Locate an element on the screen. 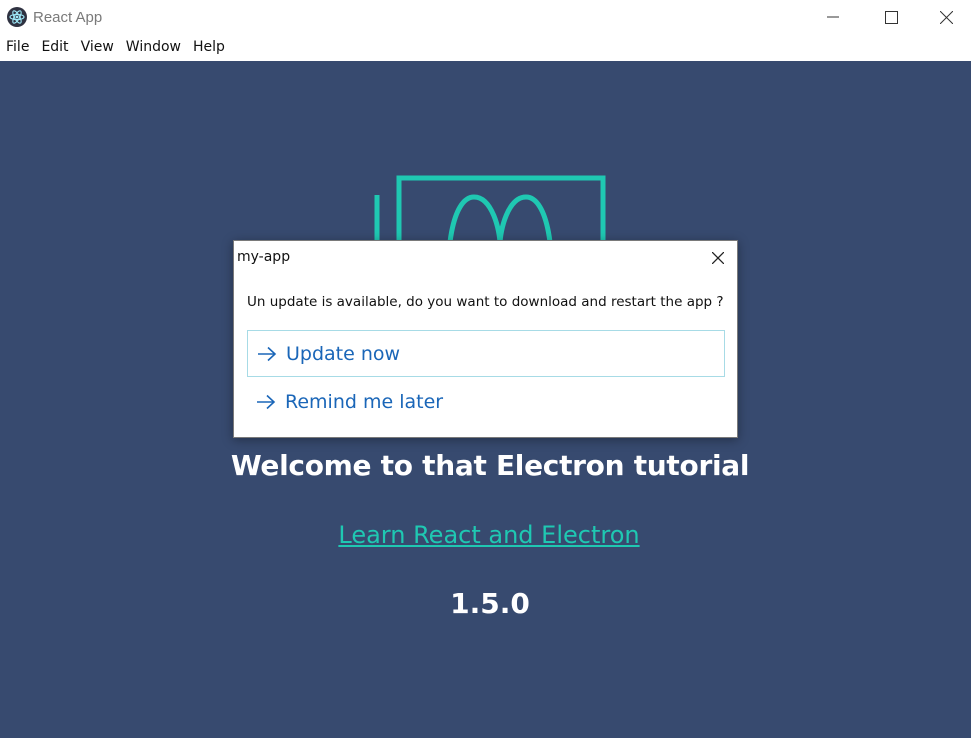  update-now-label: Update now is located at coordinates (343, 353).